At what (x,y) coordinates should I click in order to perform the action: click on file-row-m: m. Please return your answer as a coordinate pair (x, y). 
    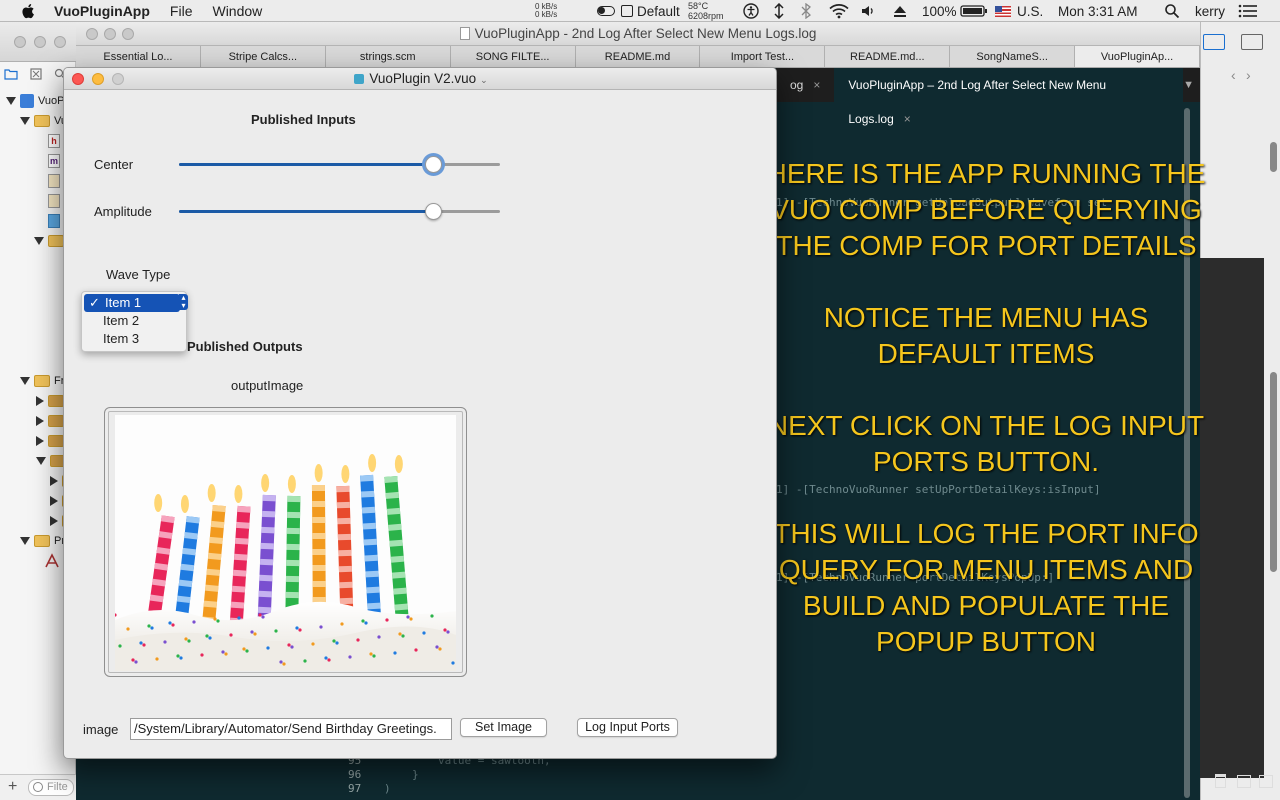
    Looking at the image, I should click on (54, 161).